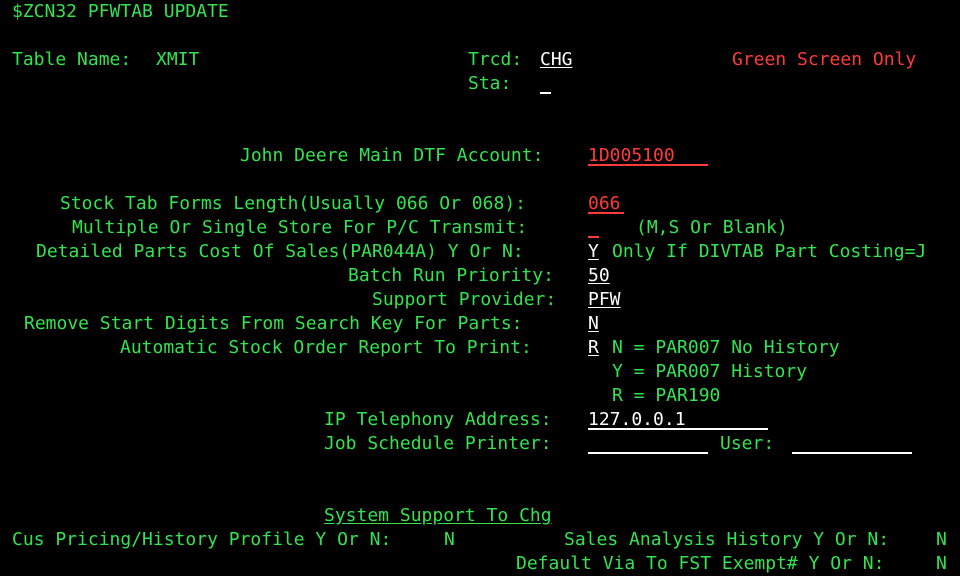  Describe the element at coordinates (438, 419) in the screenshot. I see `ip-telephony-label: IP Telephony Address:` at that location.